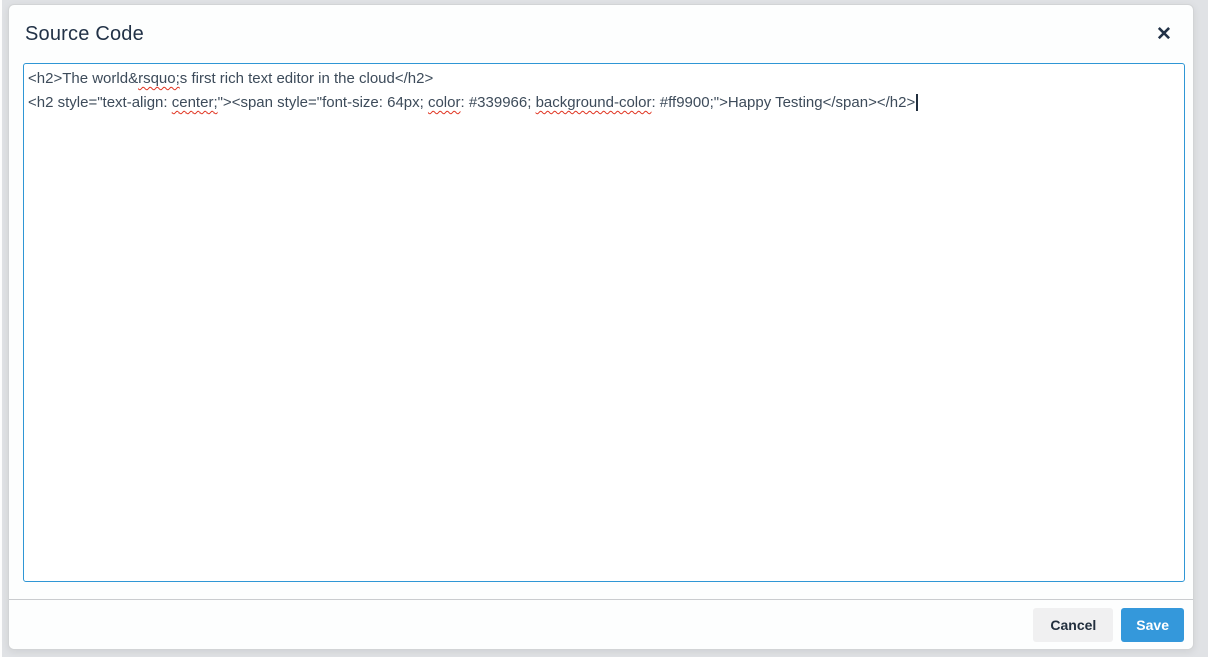 This screenshot has width=1208, height=657. Describe the element at coordinates (1073, 624) in the screenshot. I see `cancel-button: Cancel` at that location.